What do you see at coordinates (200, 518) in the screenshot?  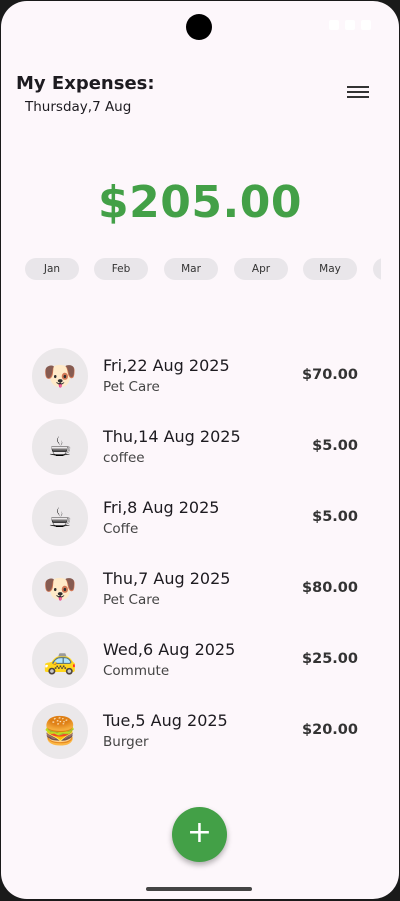 I see `expense-row: ☕ Fri,8 Aug 2025 Coffe $5.00` at bounding box center [200, 518].